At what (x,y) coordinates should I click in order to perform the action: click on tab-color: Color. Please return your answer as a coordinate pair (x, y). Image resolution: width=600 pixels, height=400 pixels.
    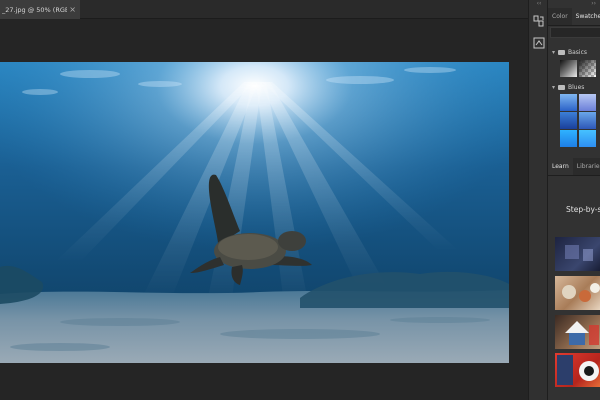
    Looking at the image, I should click on (560, 16).